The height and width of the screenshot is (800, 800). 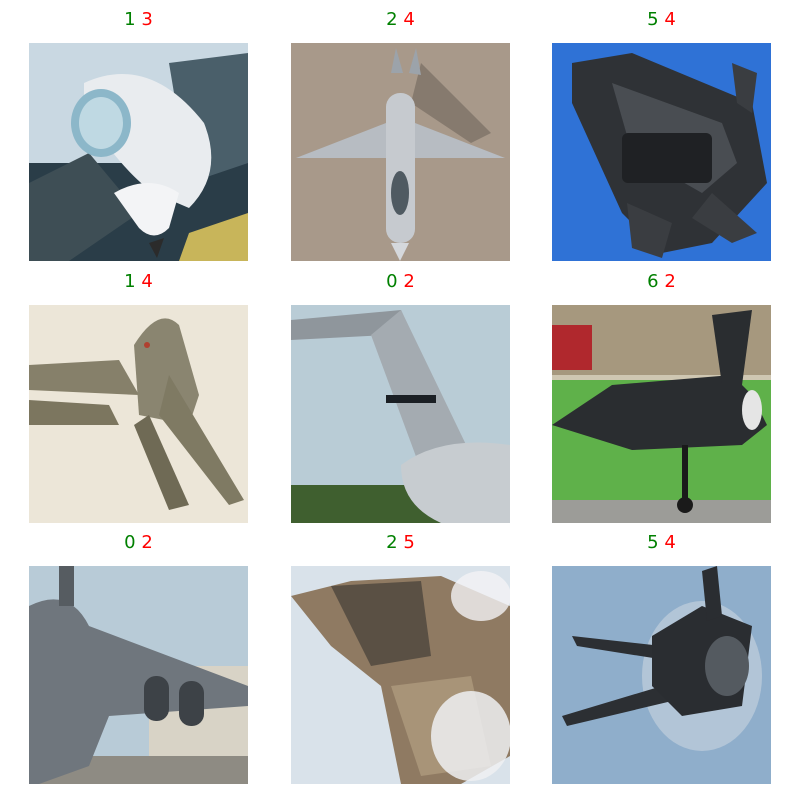 What do you see at coordinates (138, 20) in the screenshot?
I see `tile-caption: 1 3` at bounding box center [138, 20].